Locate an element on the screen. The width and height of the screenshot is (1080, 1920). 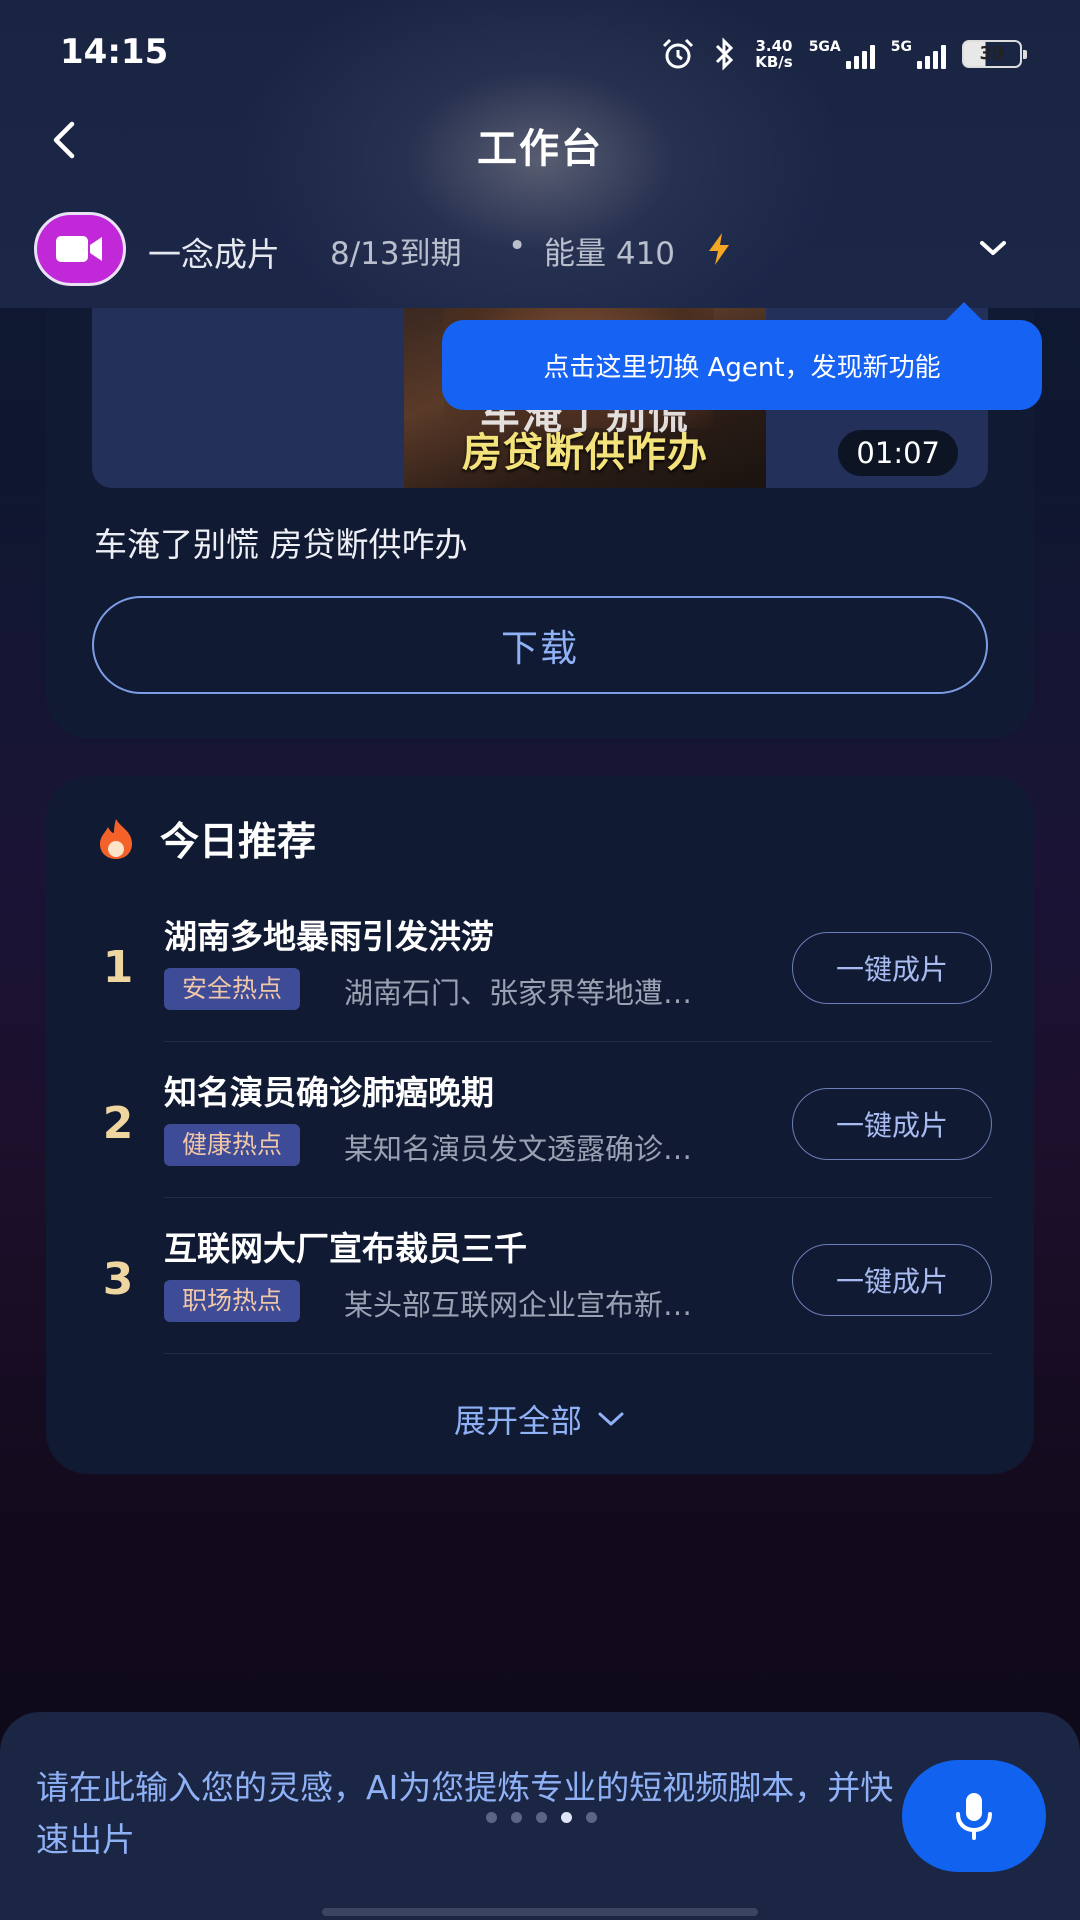
signal-5ga-label: 5GA is located at coordinates (824, 47).